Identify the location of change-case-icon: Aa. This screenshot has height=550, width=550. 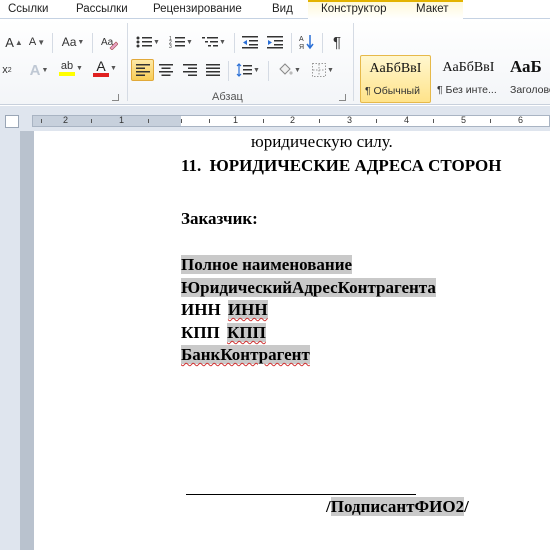
(69, 42).